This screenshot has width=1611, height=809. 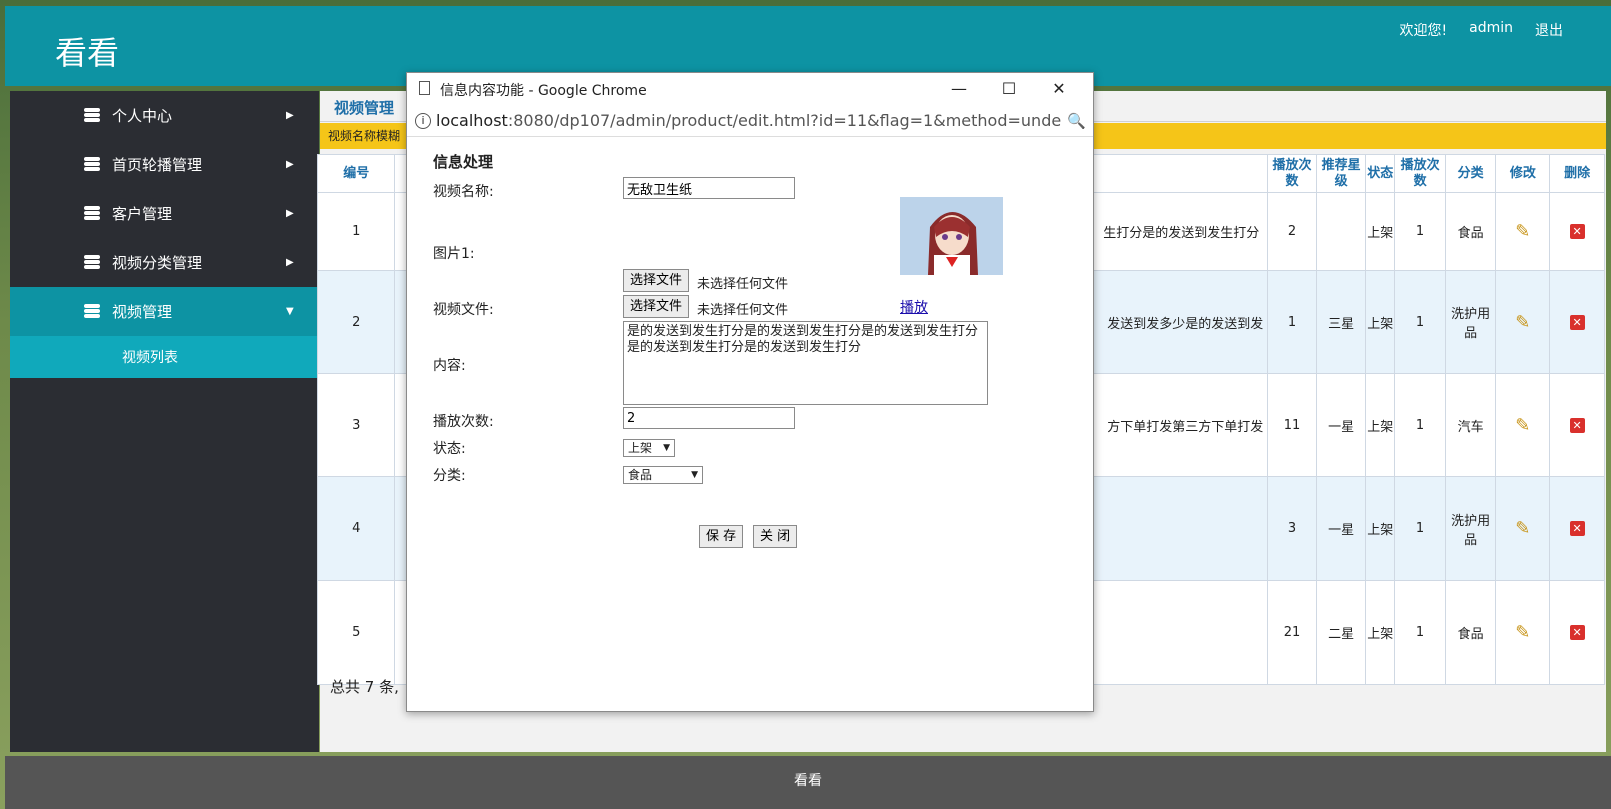 What do you see at coordinates (1076, 121) in the screenshot?
I see `zoom-icon: 🔍` at bounding box center [1076, 121].